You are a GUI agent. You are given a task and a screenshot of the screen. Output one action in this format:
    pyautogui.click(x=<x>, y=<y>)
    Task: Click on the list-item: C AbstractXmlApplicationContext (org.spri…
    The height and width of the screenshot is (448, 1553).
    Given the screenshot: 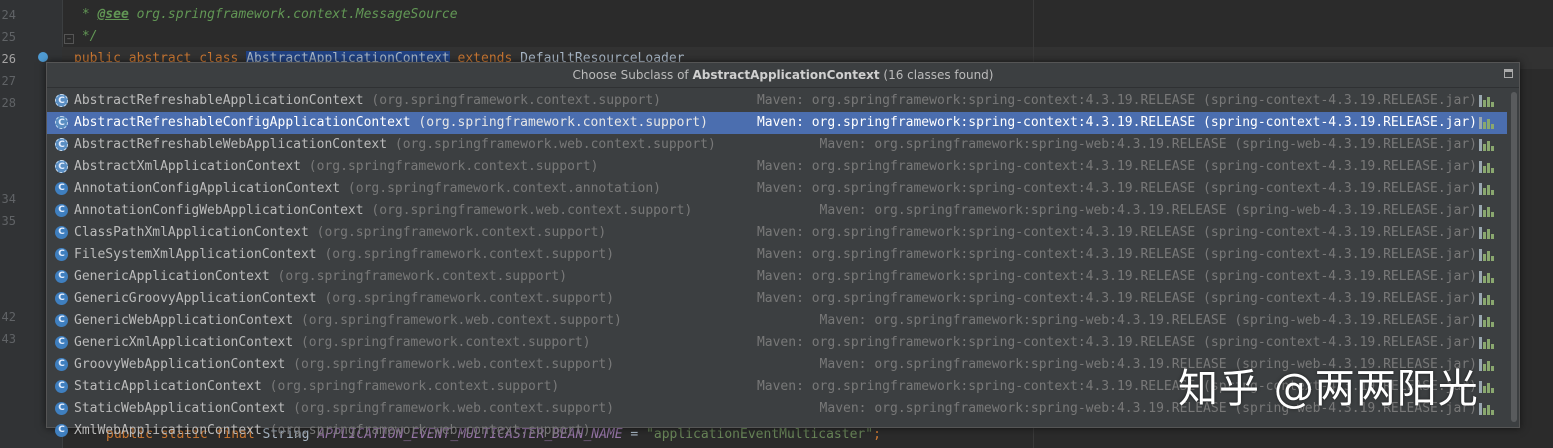 What is the action you would take?
    pyautogui.click(x=777, y=167)
    